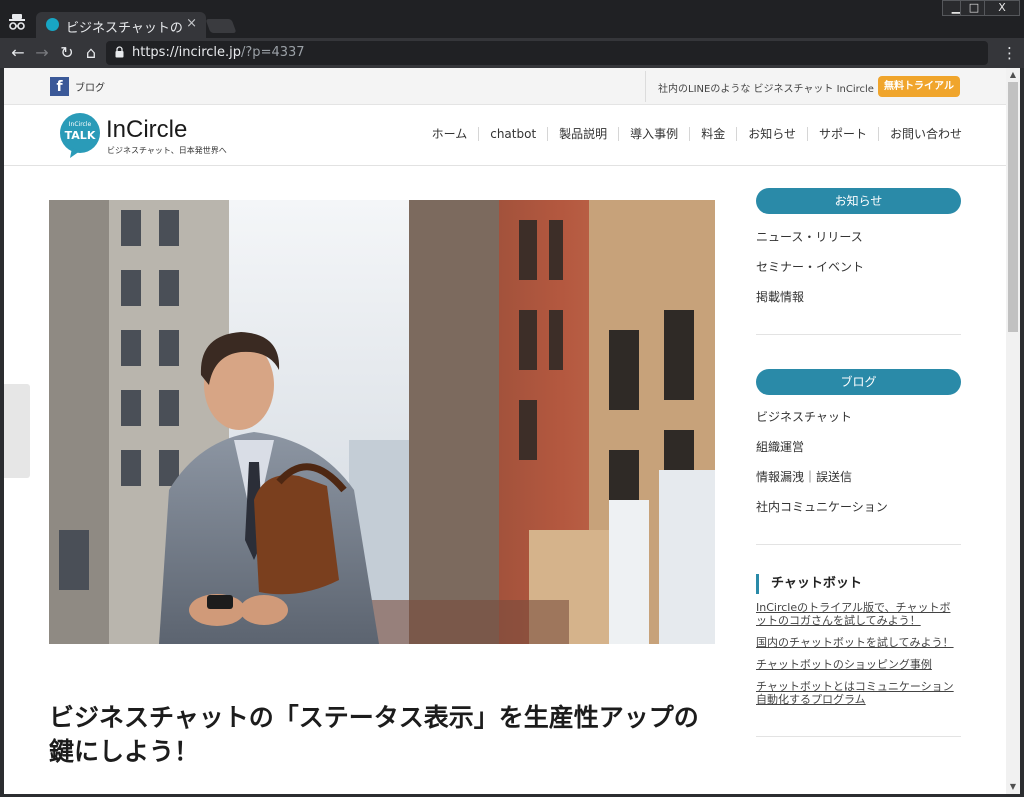  What do you see at coordinates (858, 507) in the screenshot?
I see `blog-link-internal-comm: 社内コミュニケーション` at bounding box center [858, 507].